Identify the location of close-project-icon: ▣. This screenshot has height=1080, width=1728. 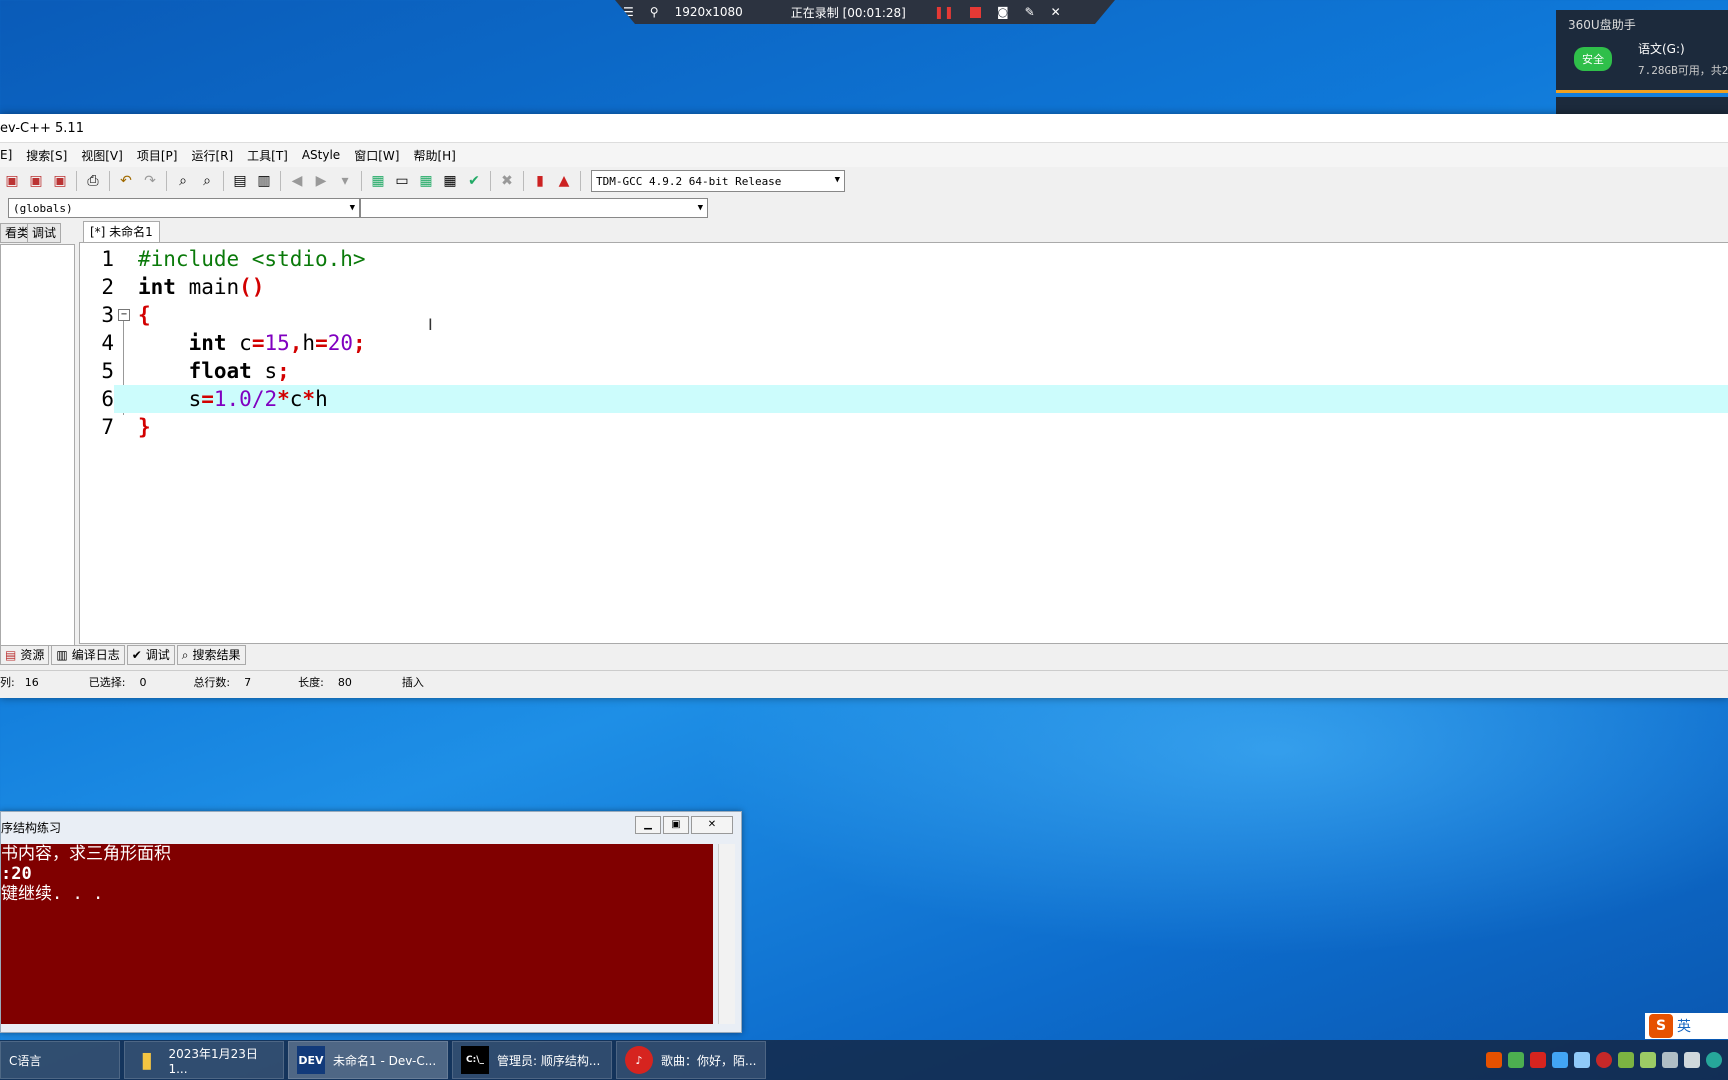
(60, 181).